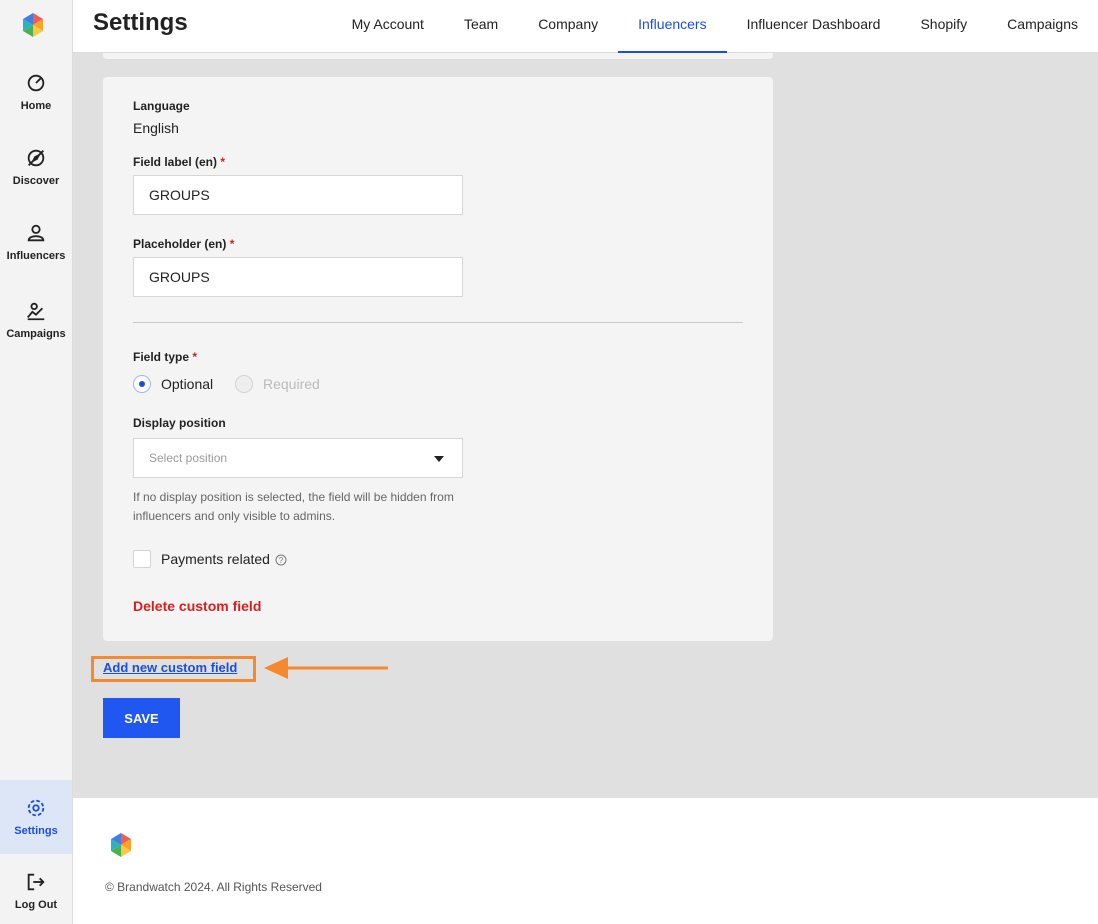 This screenshot has height=924, width=1098. I want to click on language-label: Language, so click(161, 106).